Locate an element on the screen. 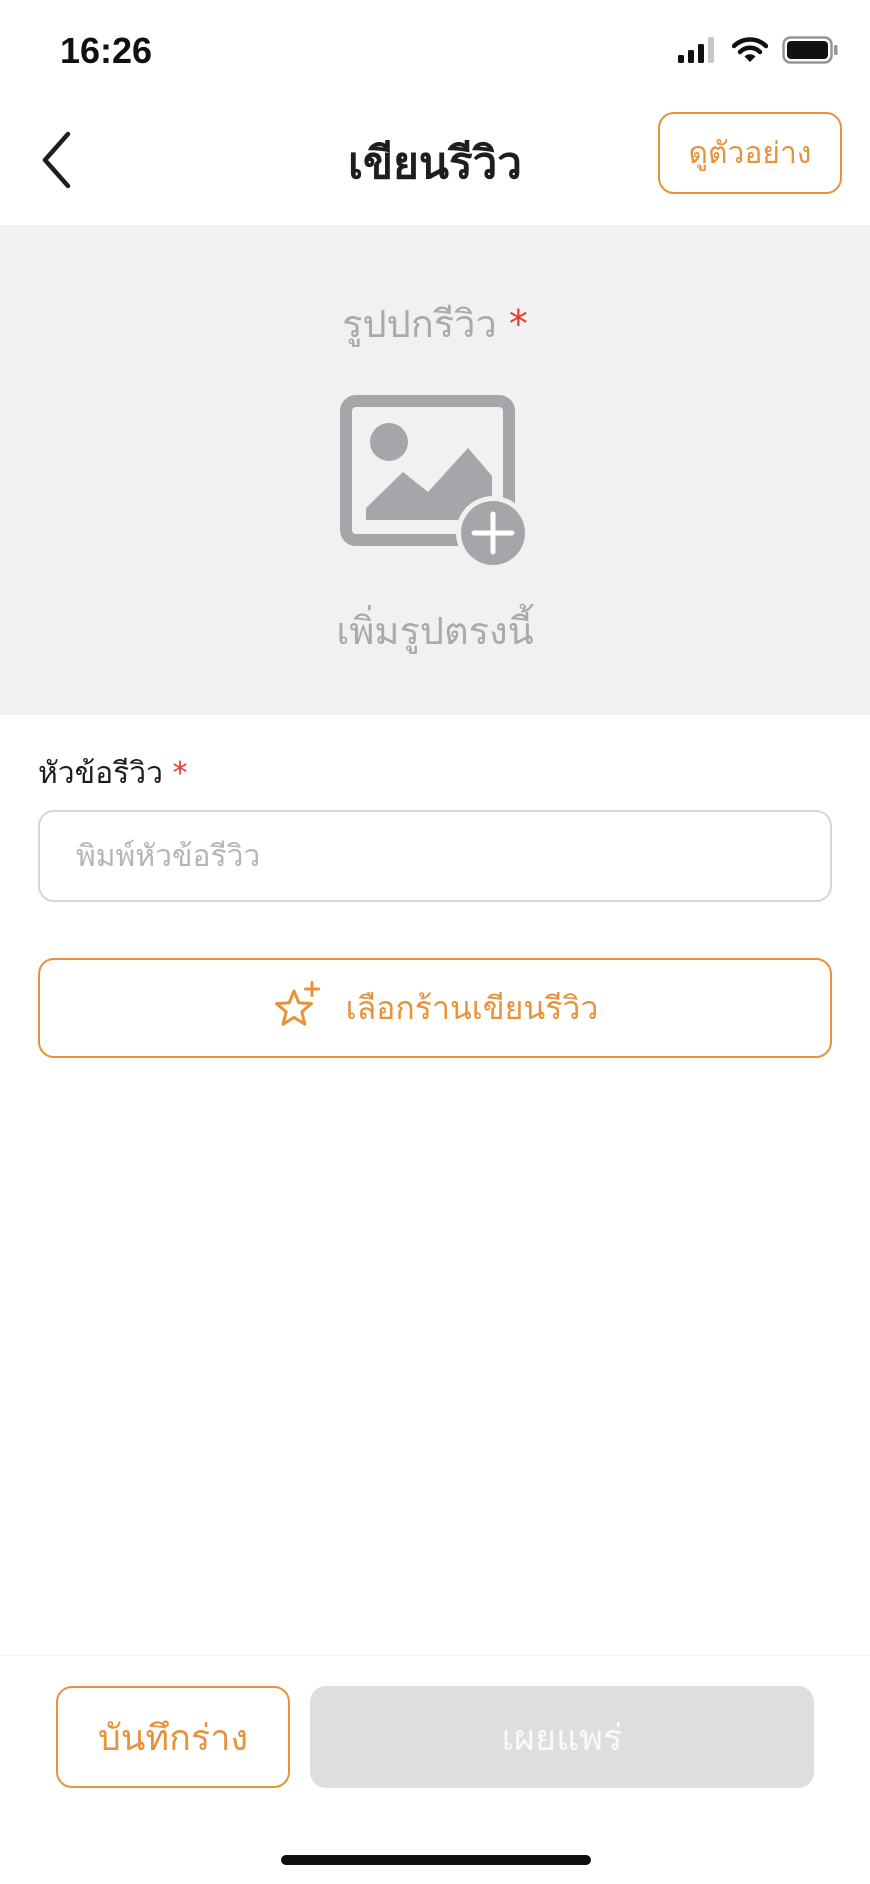 Image resolution: width=870 pixels, height=1884 pixels. title-field-label: หัวข้อรีวิว * is located at coordinates (113, 773).